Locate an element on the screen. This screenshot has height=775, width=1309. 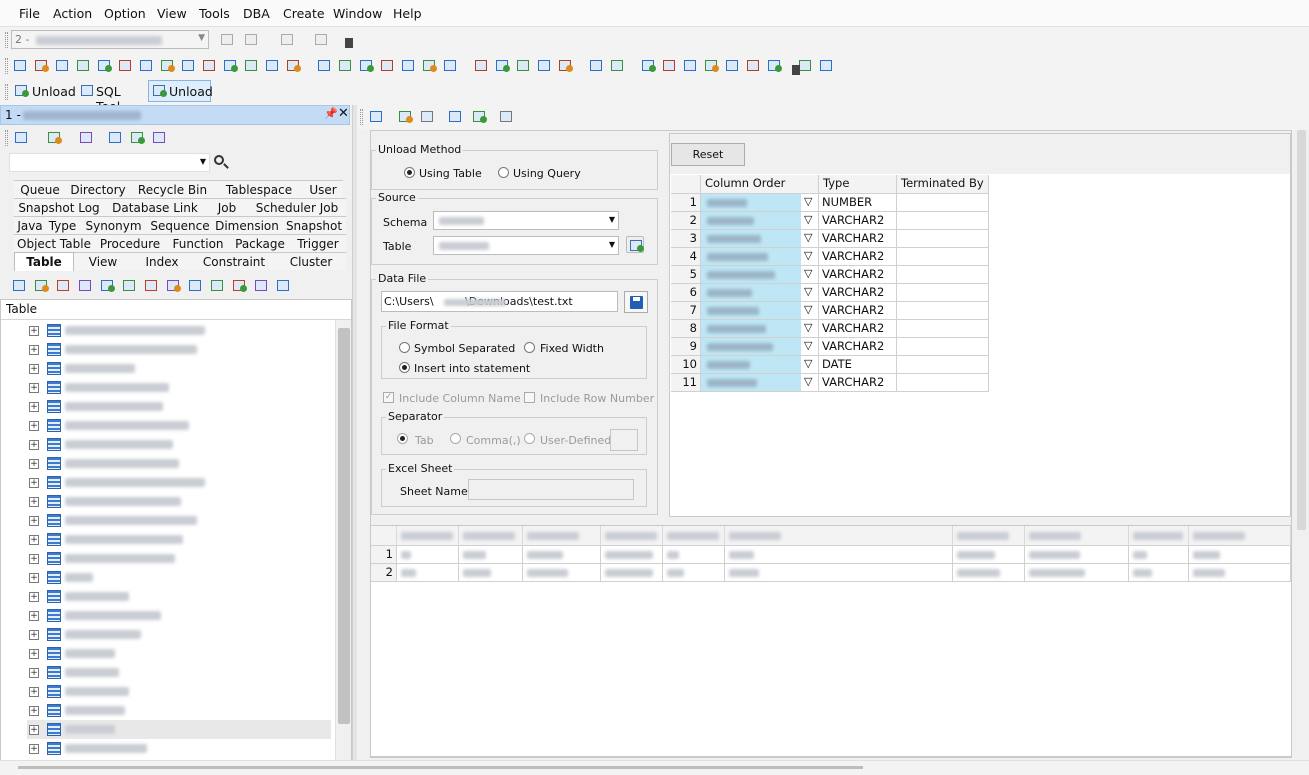
tab-radio is located at coordinates (402, 438).